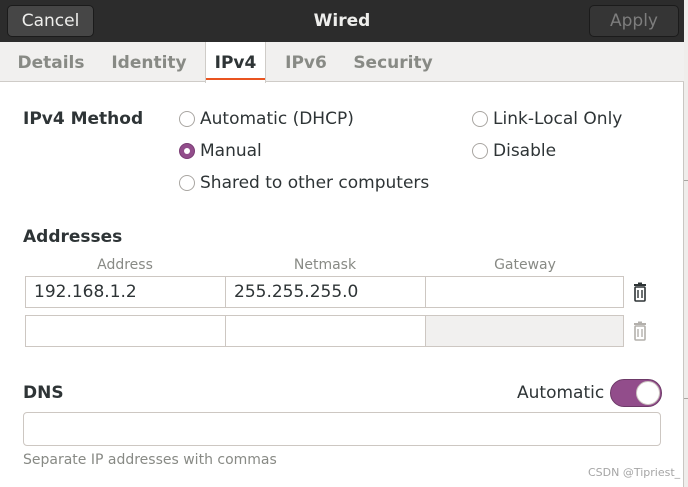 The width and height of the screenshot is (688, 487). Describe the element at coordinates (277, 119) in the screenshot. I see `radio-label: Automatic (DHCP)` at that location.